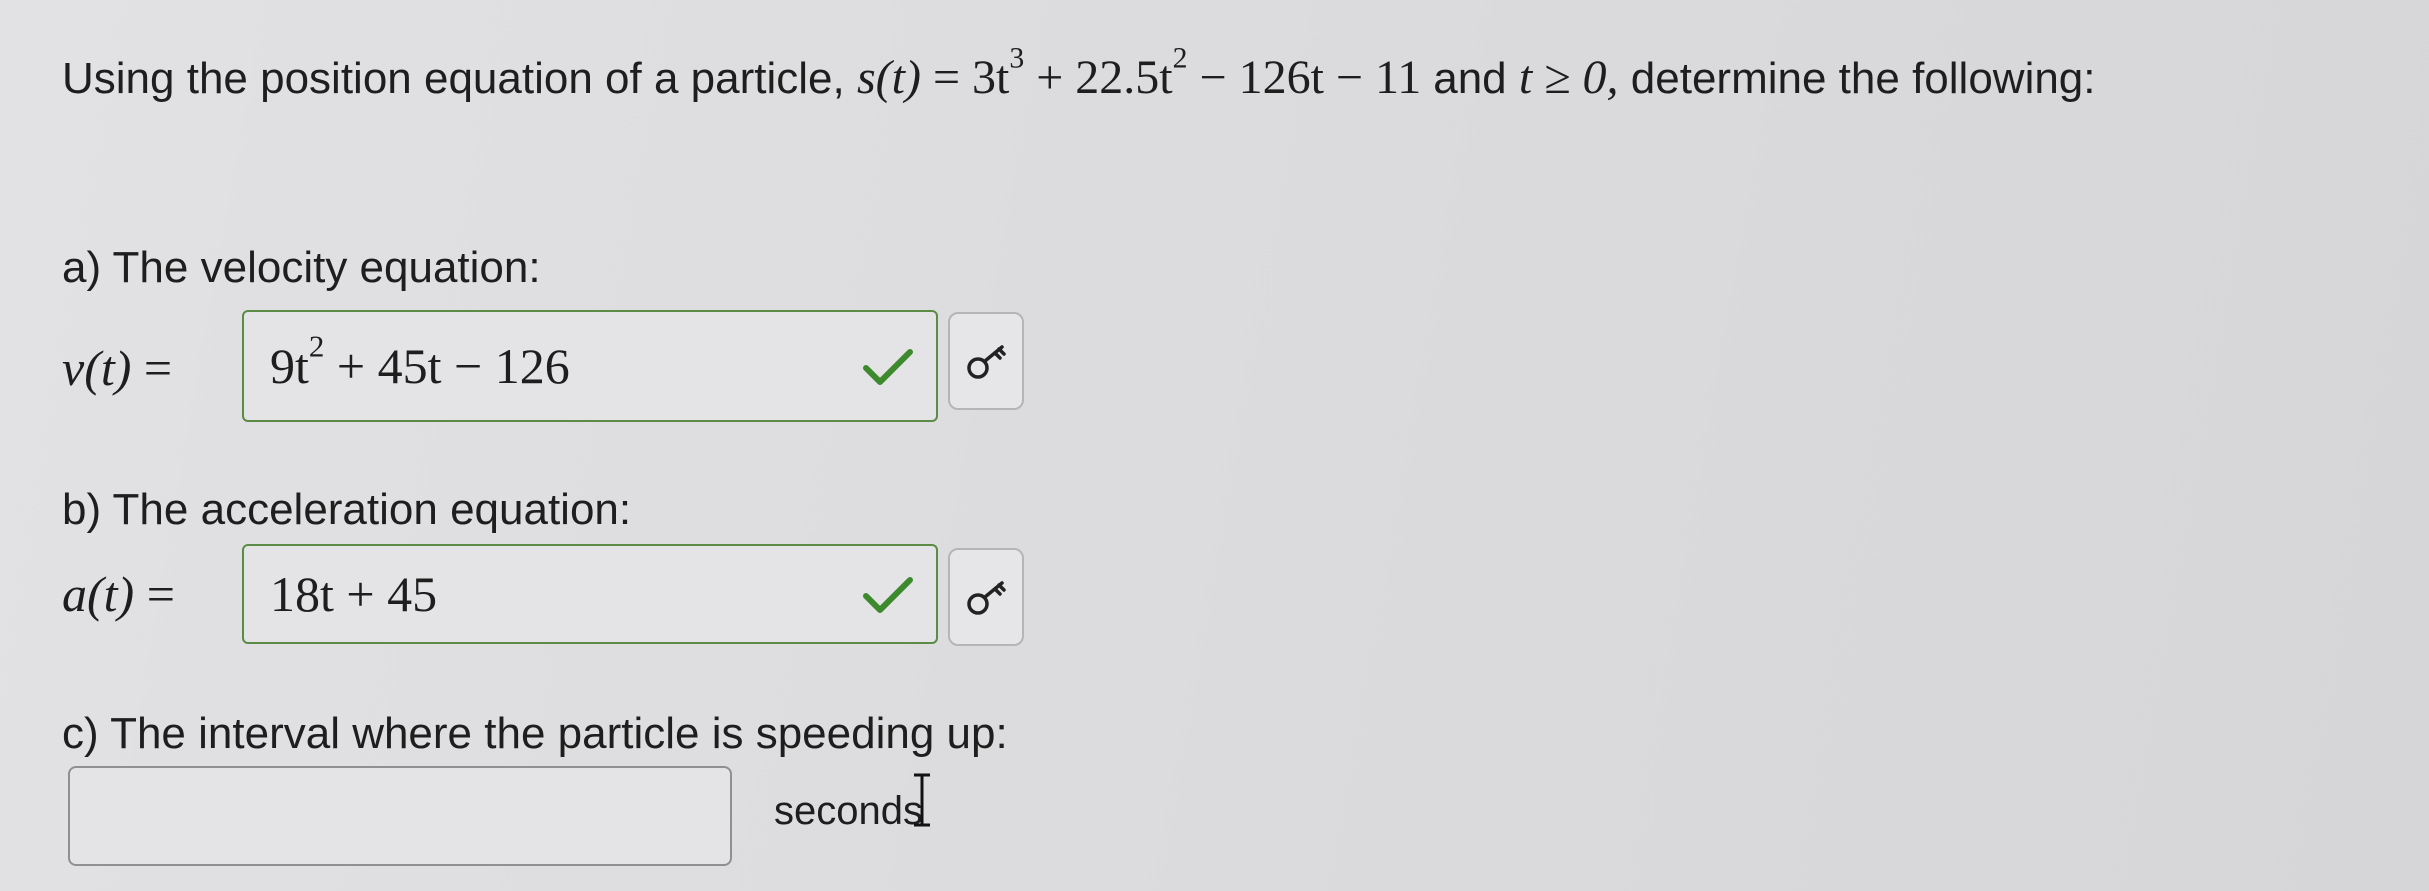 The height and width of the screenshot is (891, 2429). What do you see at coordinates (301, 267) in the screenshot?
I see `part-a-label: a) The velocity equation:` at bounding box center [301, 267].